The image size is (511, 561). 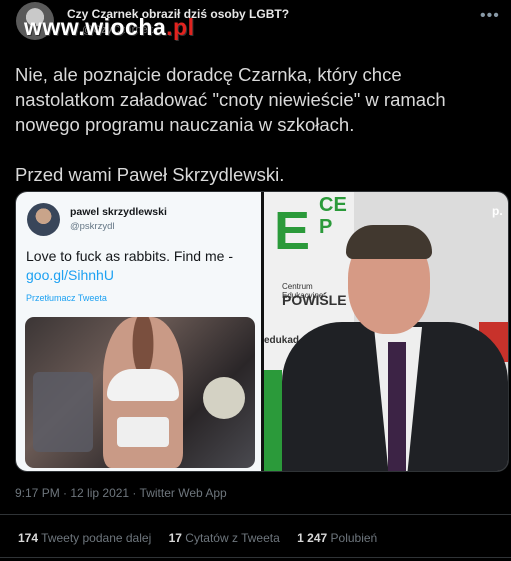 What do you see at coordinates (497, 211) in the screenshot?
I see `corner-mark: p.` at bounding box center [497, 211].